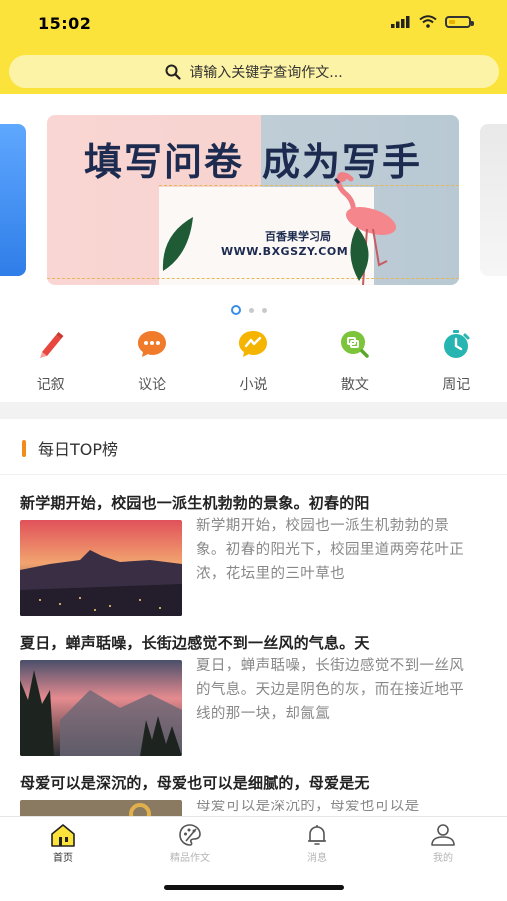 The width and height of the screenshot is (507, 901). I want to click on user-icon, so click(443, 835).